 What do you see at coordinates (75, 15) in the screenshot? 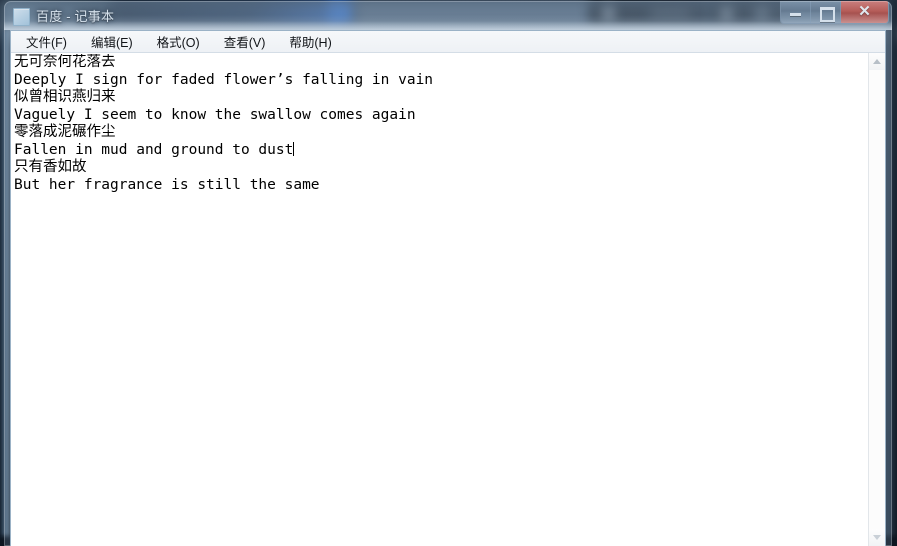
I see `window-title: 百度 - 记事本` at bounding box center [75, 15].